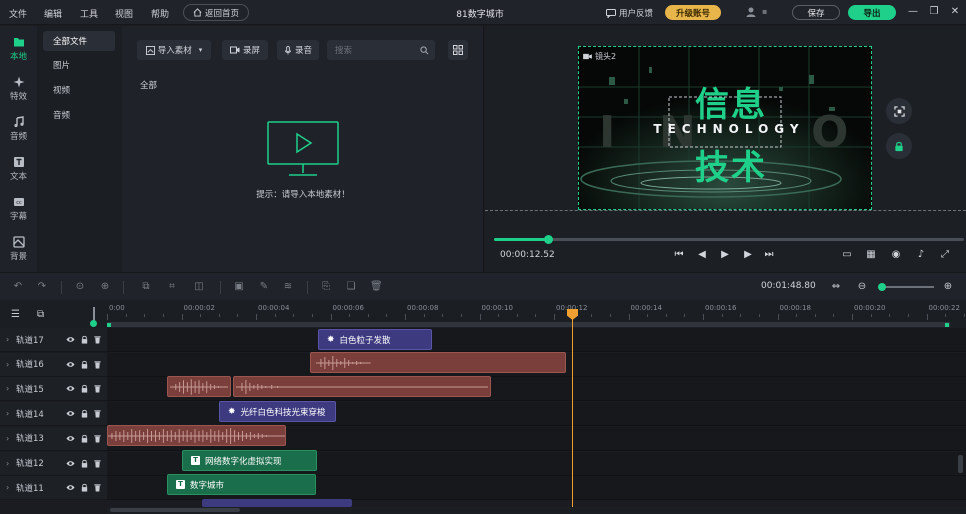  I want to click on prev-frame-icon: ◀, so click(702, 255).